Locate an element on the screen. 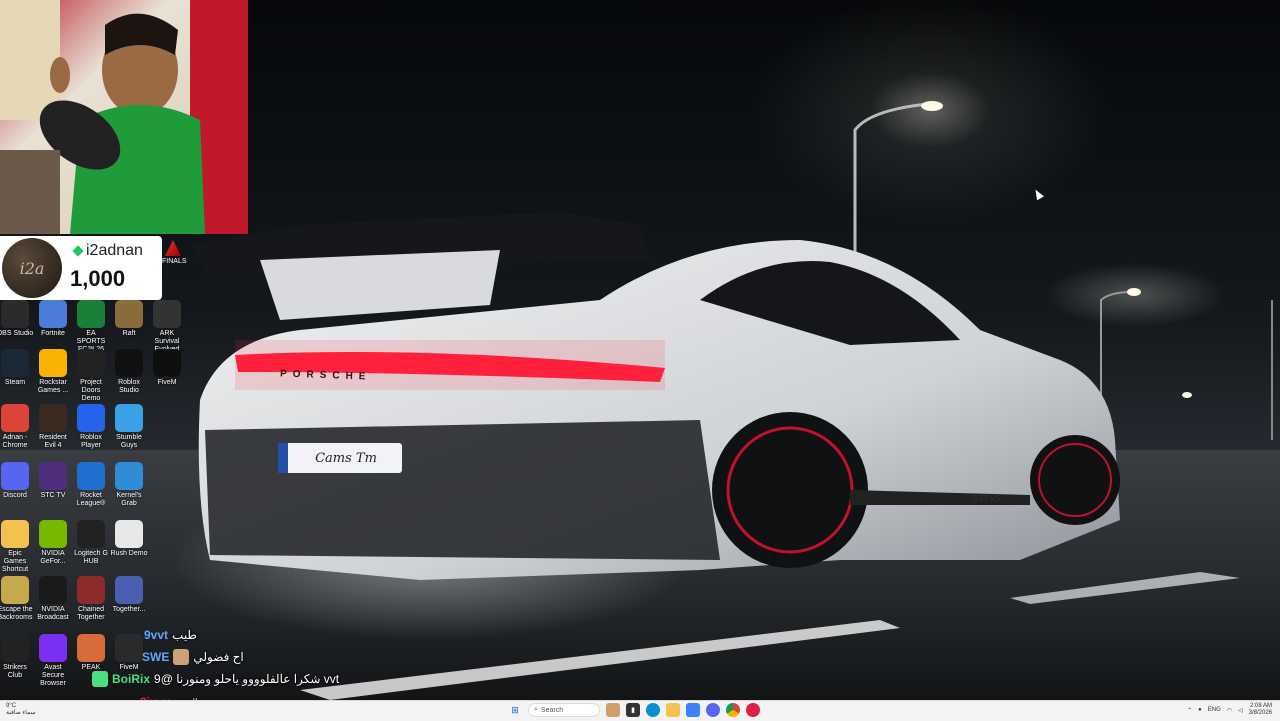 The image size is (1280, 721). desktop-icon: Rush Demo is located at coordinates (129, 539).